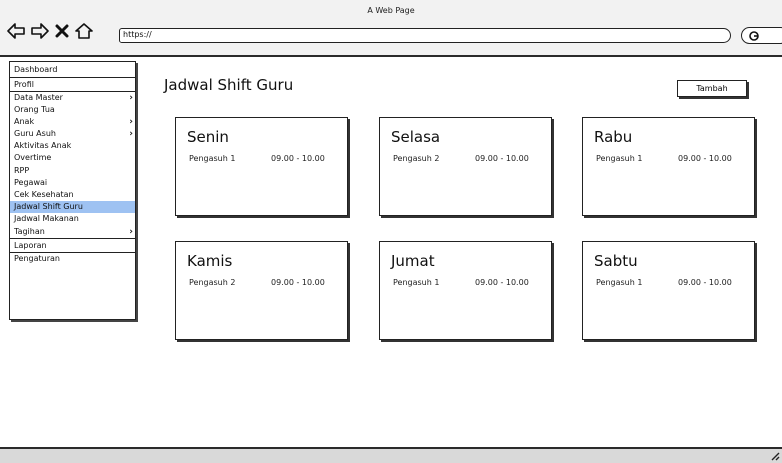  Describe the element at coordinates (72, 122) in the screenshot. I see `sidebar-item-anak: Anak ›` at that location.